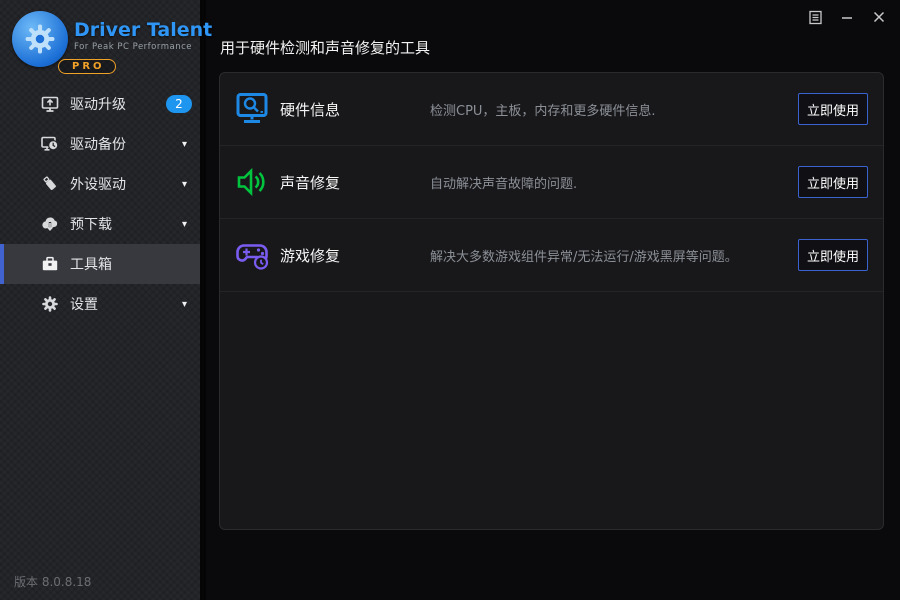 Image resolution: width=900 pixels, height=600 pixels. What do you see at coordinates (91, 225) in the screenshot?
I see `sidebar-item-label: 预下载` at bounding box center [91, 225].